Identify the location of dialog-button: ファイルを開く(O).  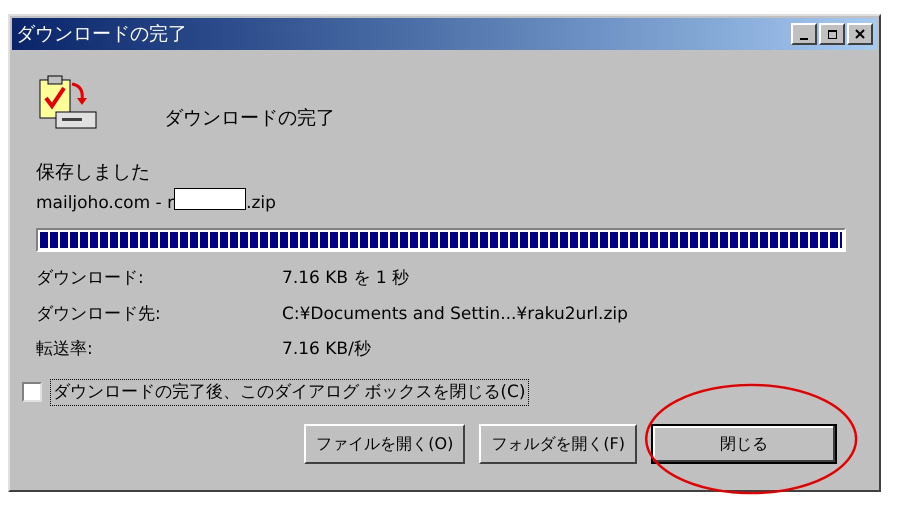
(385, 444).